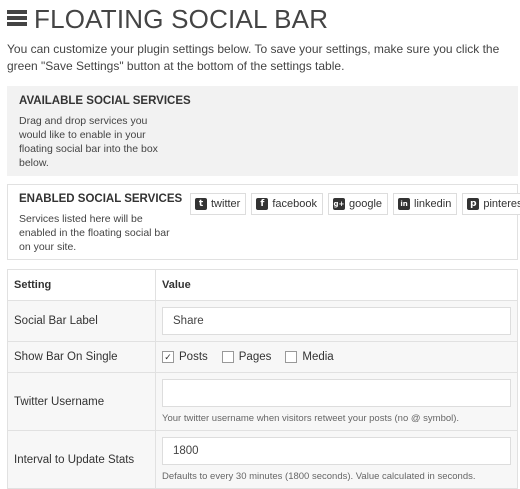 The height and width of the screenshot is (489, 520). Describe the element at coordinates (433, 204) in the screenshot. I see `service-label: linkedin` at that location.